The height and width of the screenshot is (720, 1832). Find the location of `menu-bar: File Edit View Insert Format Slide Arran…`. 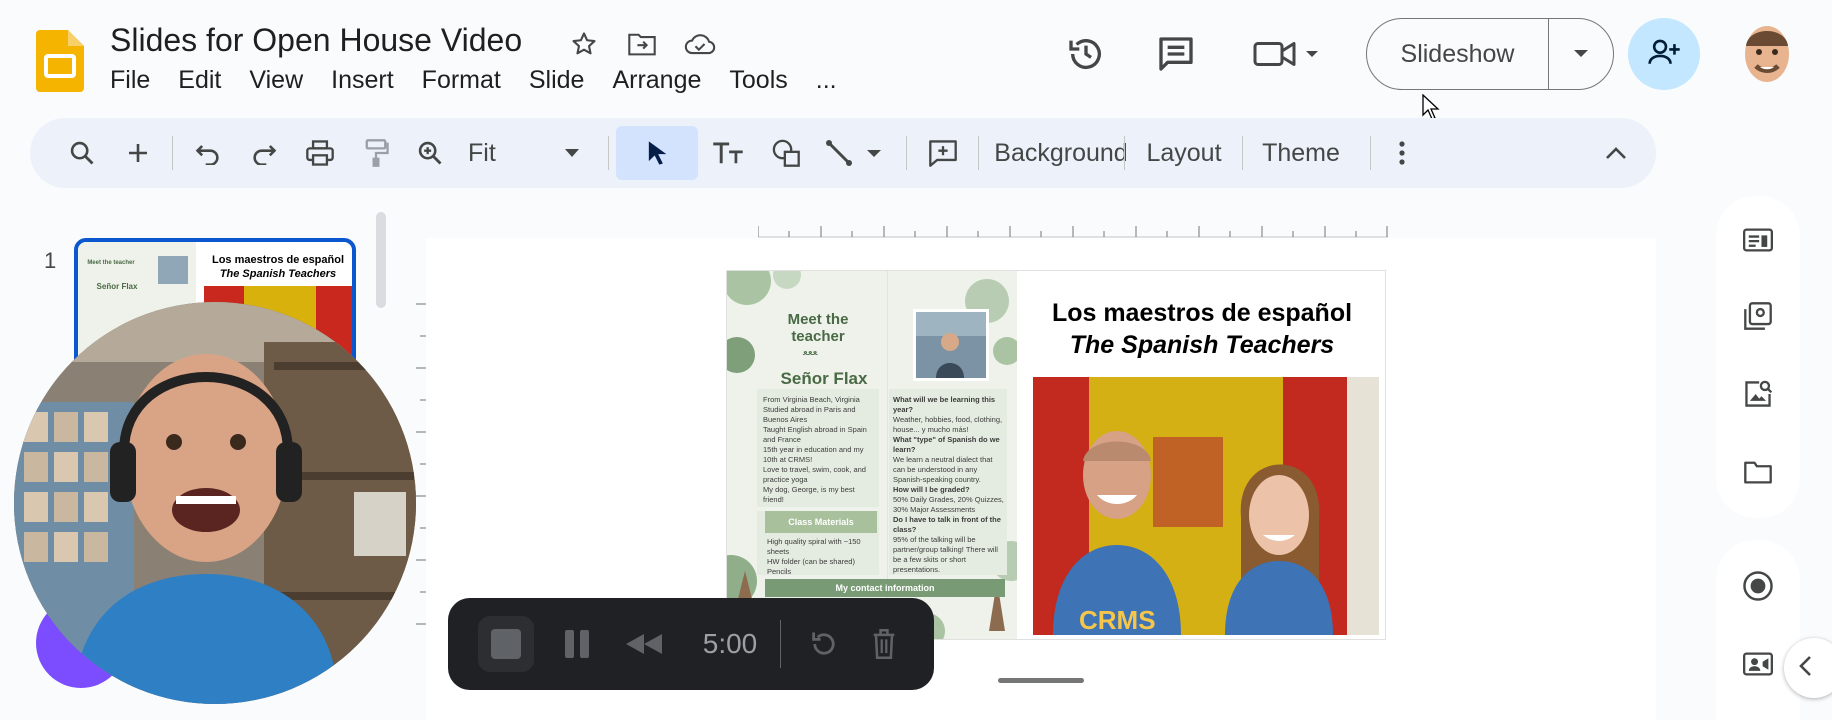

menu-bar: File Edit View Insert Format Slide Arran… is located at coordinates (487, 80).